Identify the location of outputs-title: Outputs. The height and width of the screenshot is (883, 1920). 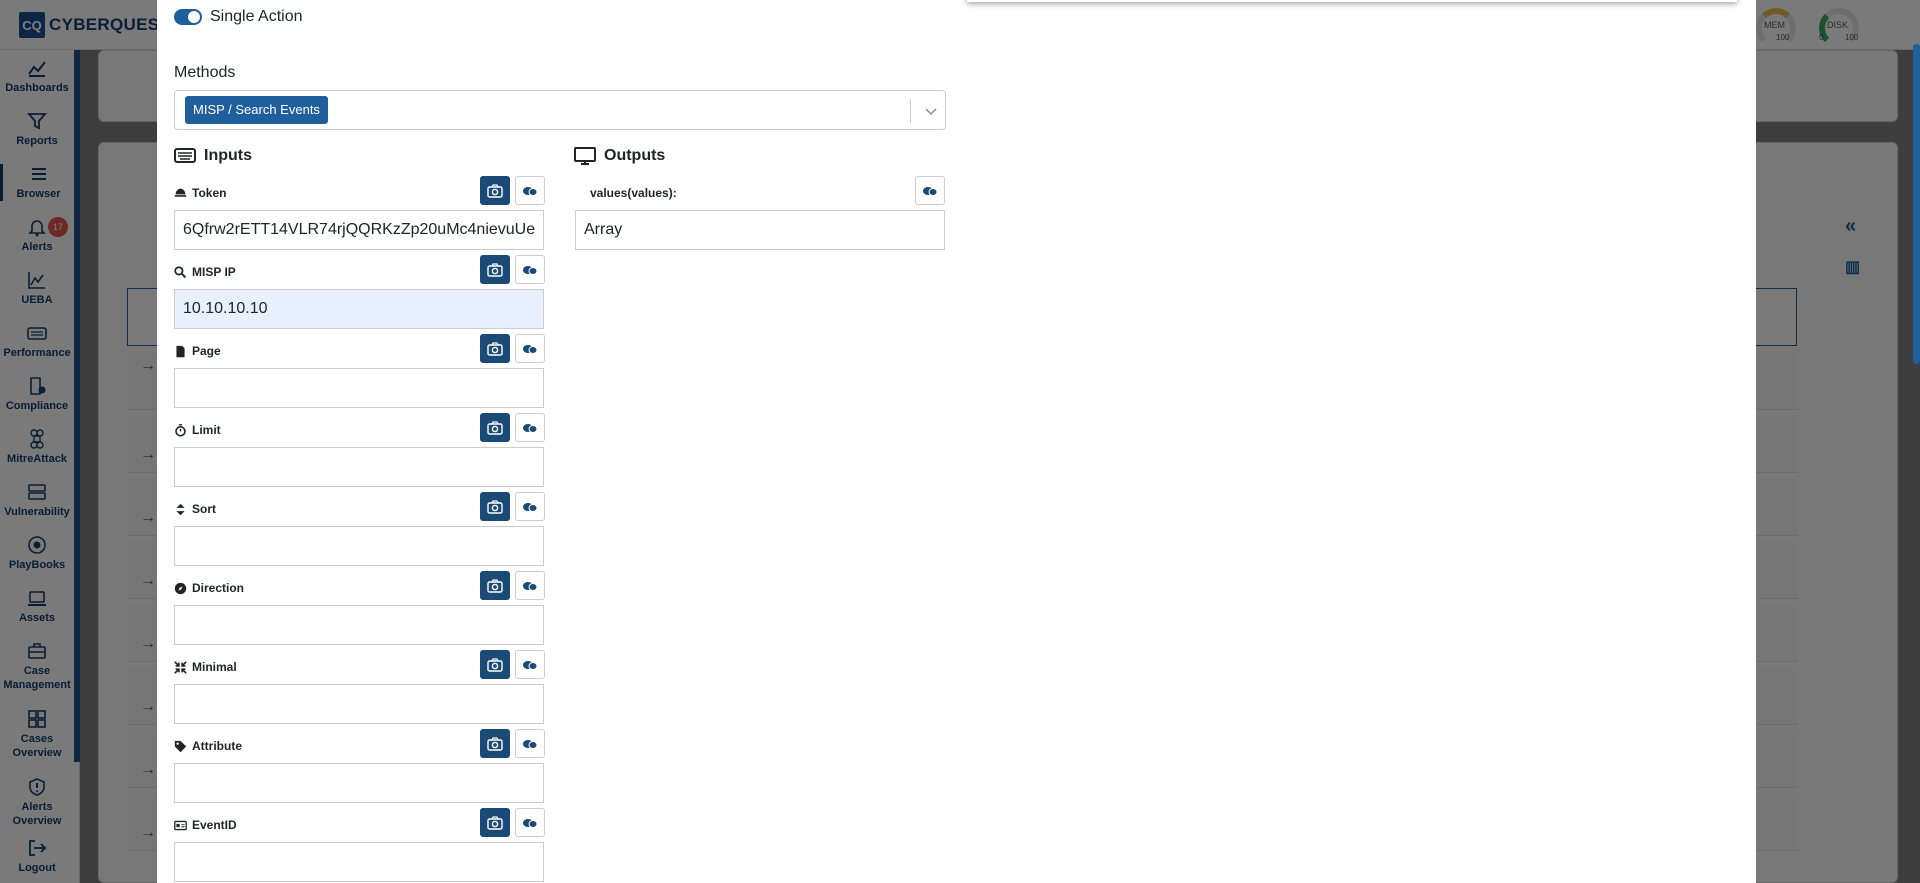
(635, 155).